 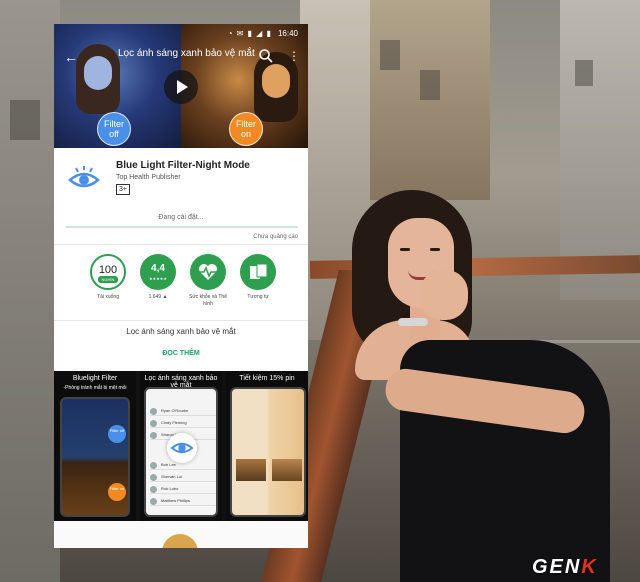 I want to click on more-vert-icon: ⋮, so click(x=294, y=56).